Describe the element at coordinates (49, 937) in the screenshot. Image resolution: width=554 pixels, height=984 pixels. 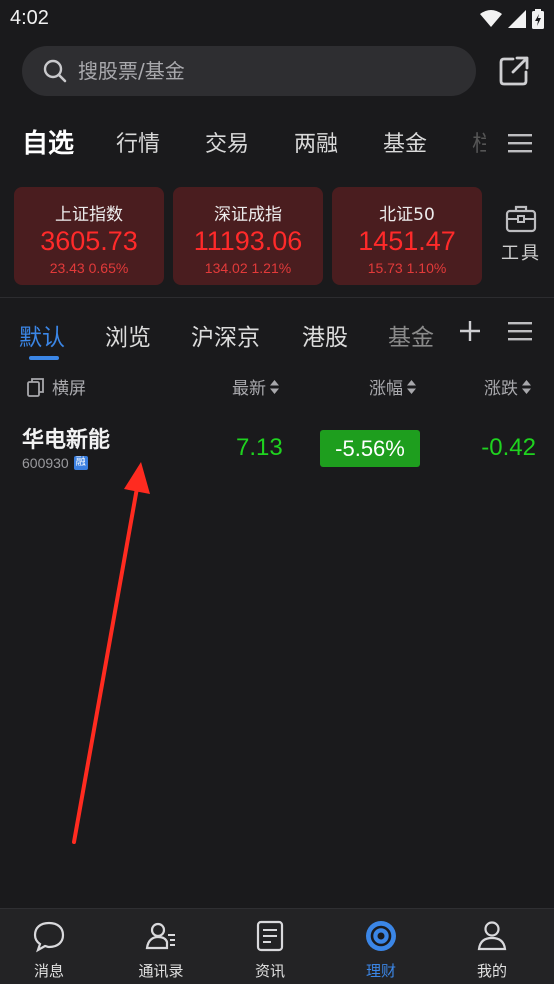
I see `message-icon` at that location.